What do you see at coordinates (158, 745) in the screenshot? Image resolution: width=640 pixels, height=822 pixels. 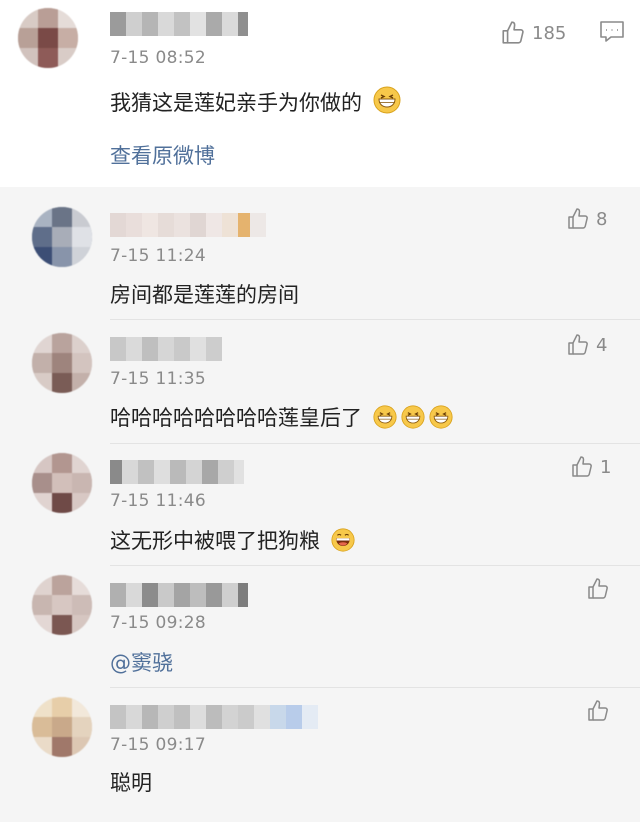 I see `reply-timestamp: 7-15 09:17` at bounding box center [158, 745].